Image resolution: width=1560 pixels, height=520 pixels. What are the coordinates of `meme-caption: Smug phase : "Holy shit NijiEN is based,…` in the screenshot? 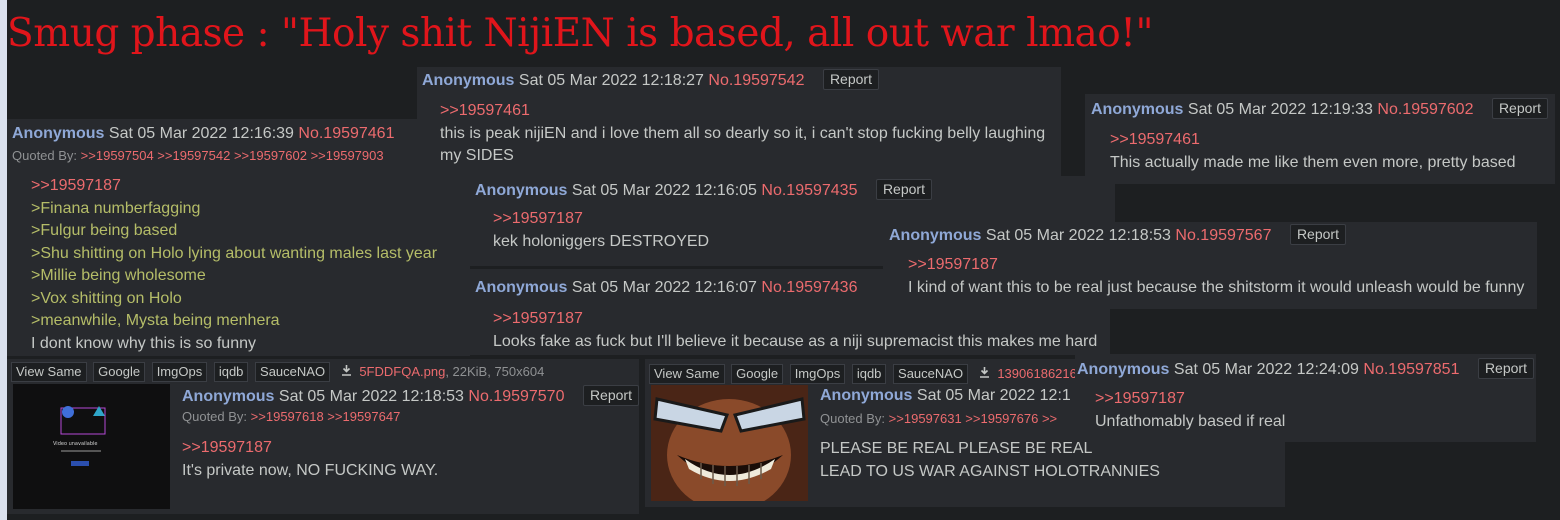 It's located at (580, 33).